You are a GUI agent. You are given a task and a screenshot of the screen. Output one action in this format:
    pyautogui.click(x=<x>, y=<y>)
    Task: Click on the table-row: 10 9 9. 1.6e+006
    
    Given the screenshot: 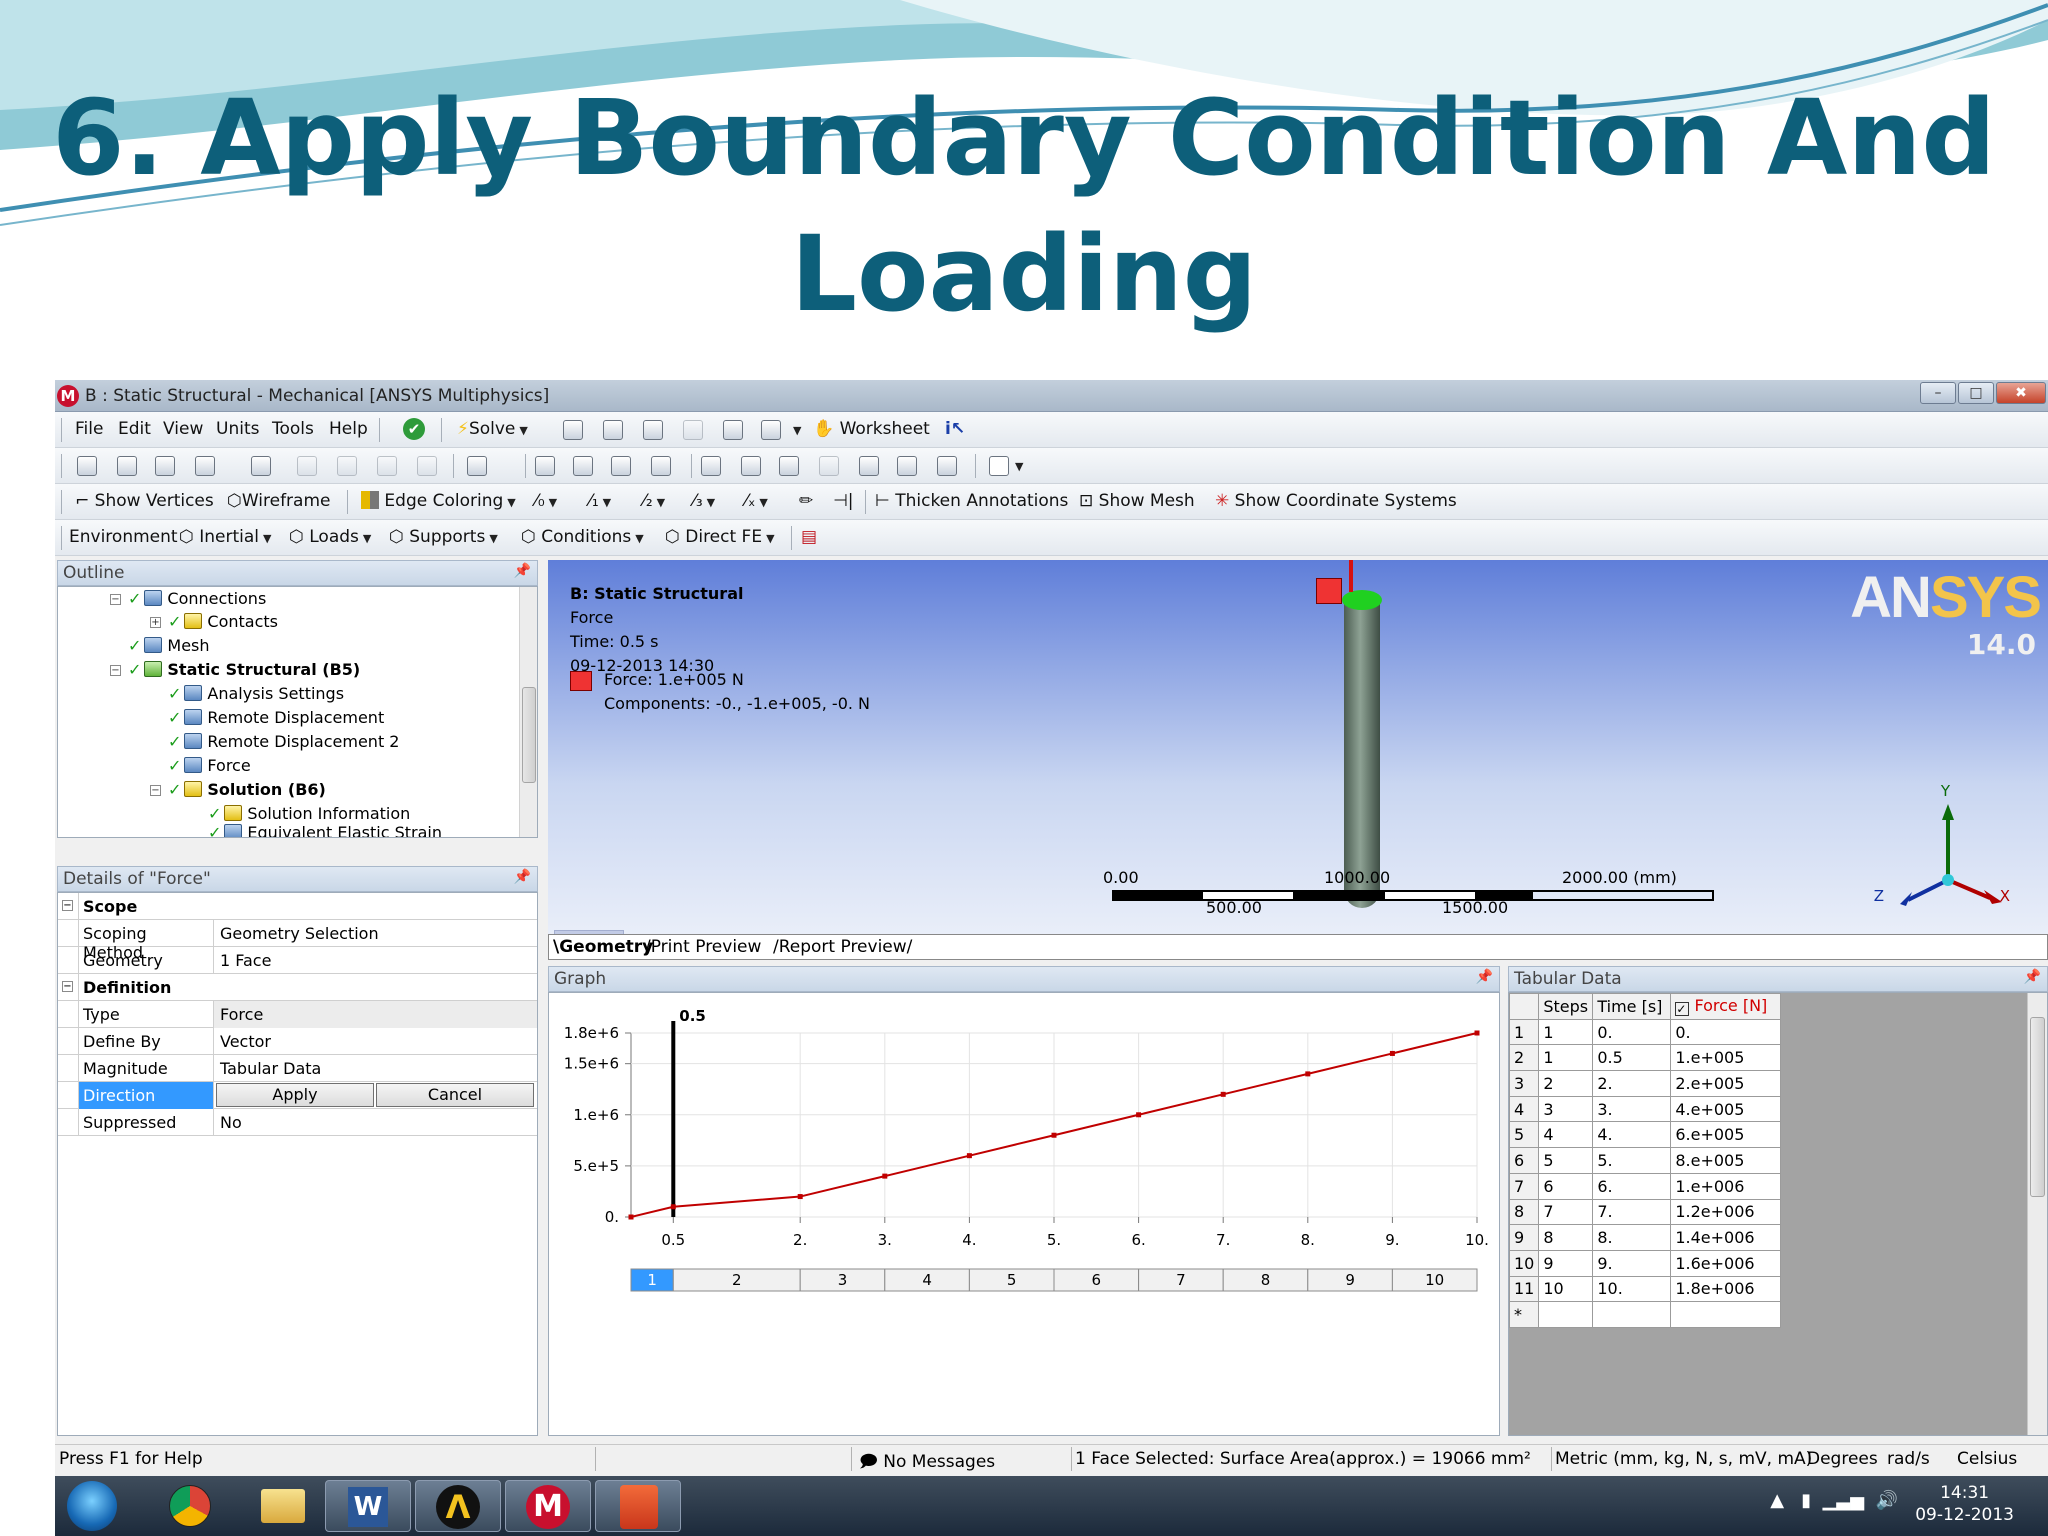 What is the action you would take?
    pyautogui.click(x=1645, y=1263)
    